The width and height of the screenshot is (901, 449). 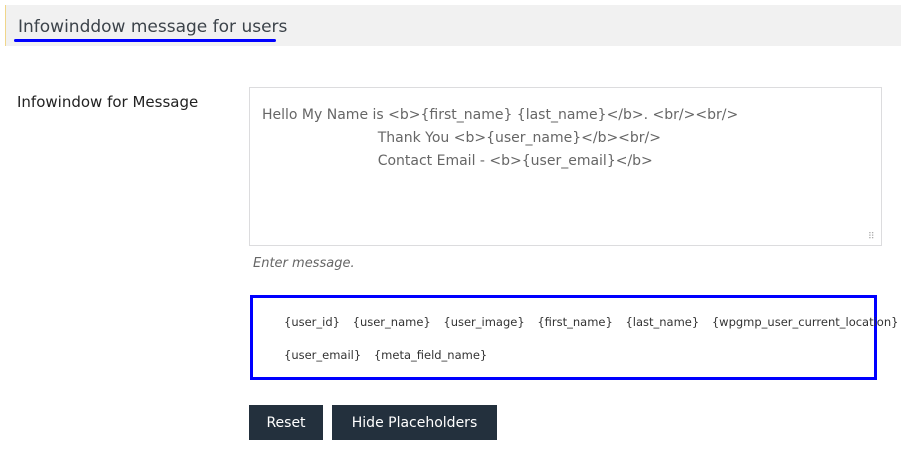 What do you see at coordinates (483, 322) in the screenshot?
I see `placeholder-user-image: {user_image}` at bounding box center [483, 322].